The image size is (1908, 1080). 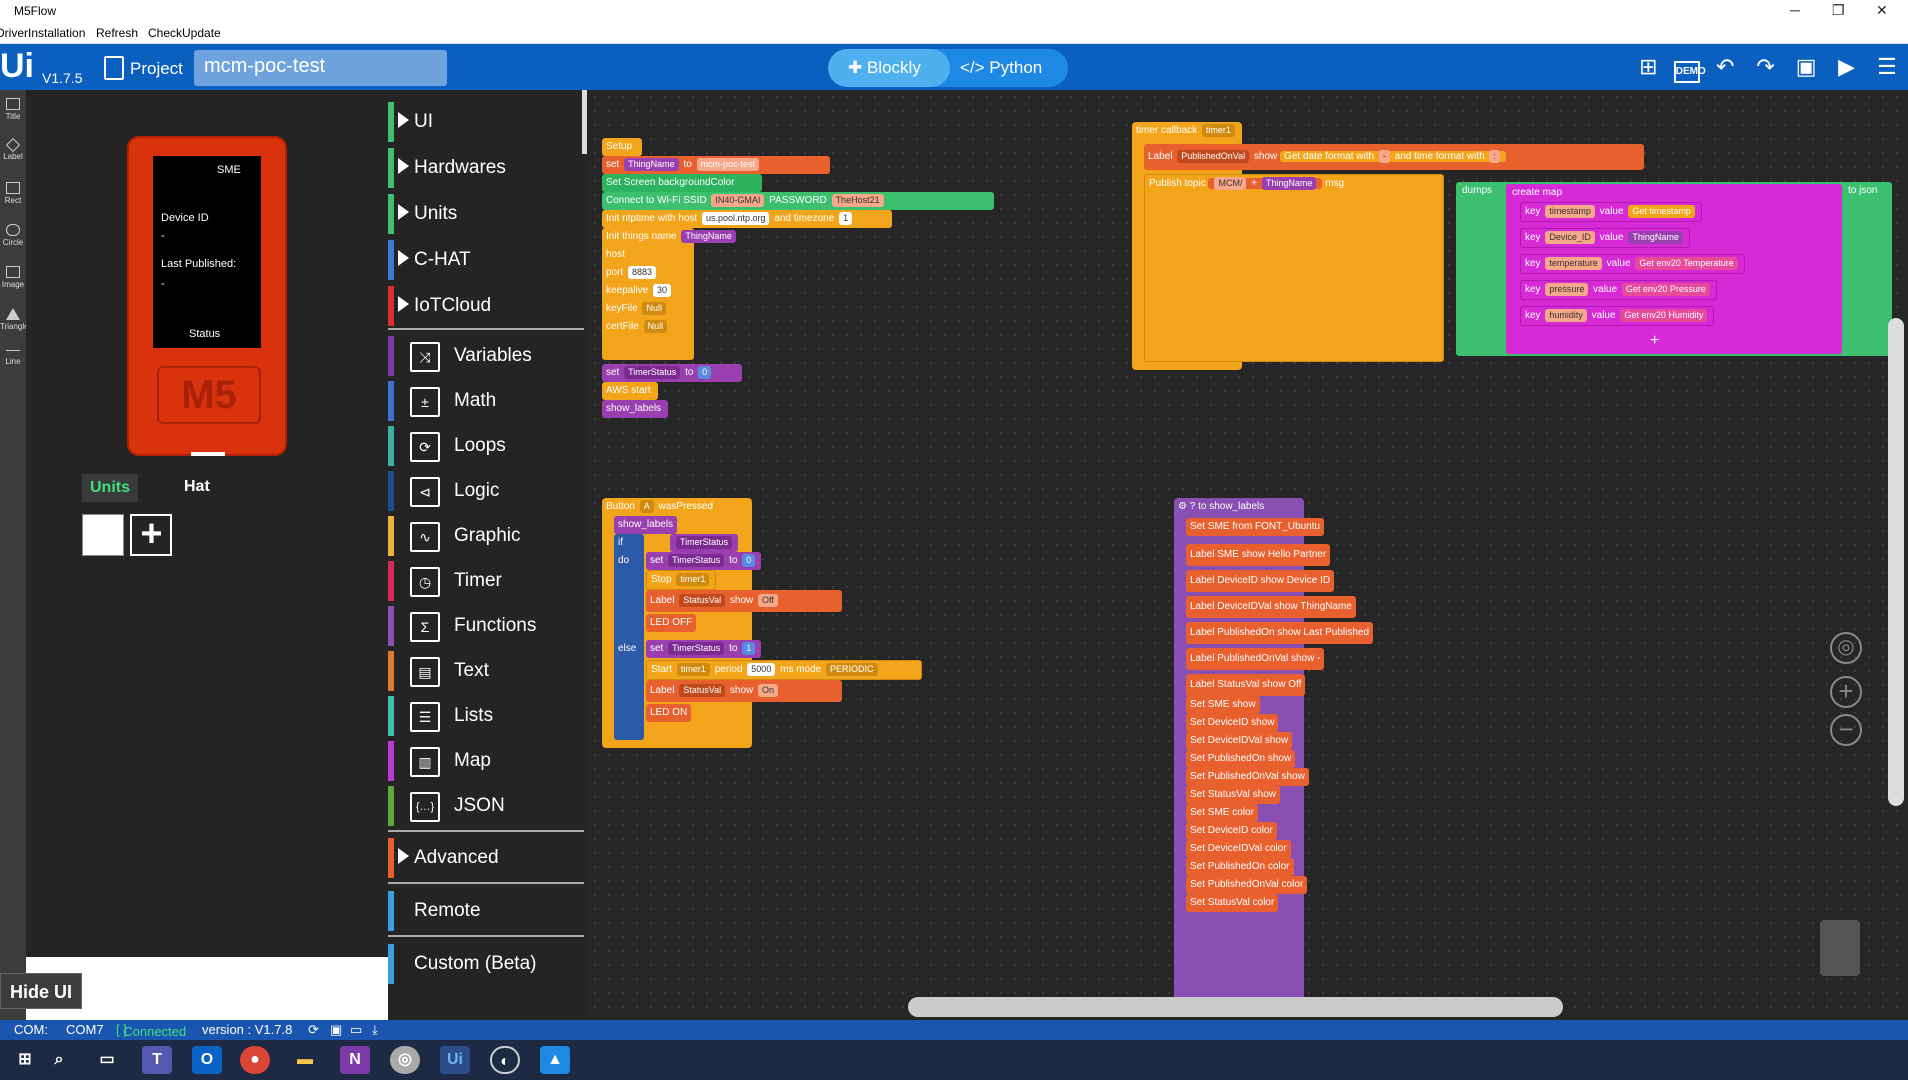 What do you see at coordinates (488, 858) in the screenshot?
I see `category-advanced: Advanced` at bounding box center [488, 858].